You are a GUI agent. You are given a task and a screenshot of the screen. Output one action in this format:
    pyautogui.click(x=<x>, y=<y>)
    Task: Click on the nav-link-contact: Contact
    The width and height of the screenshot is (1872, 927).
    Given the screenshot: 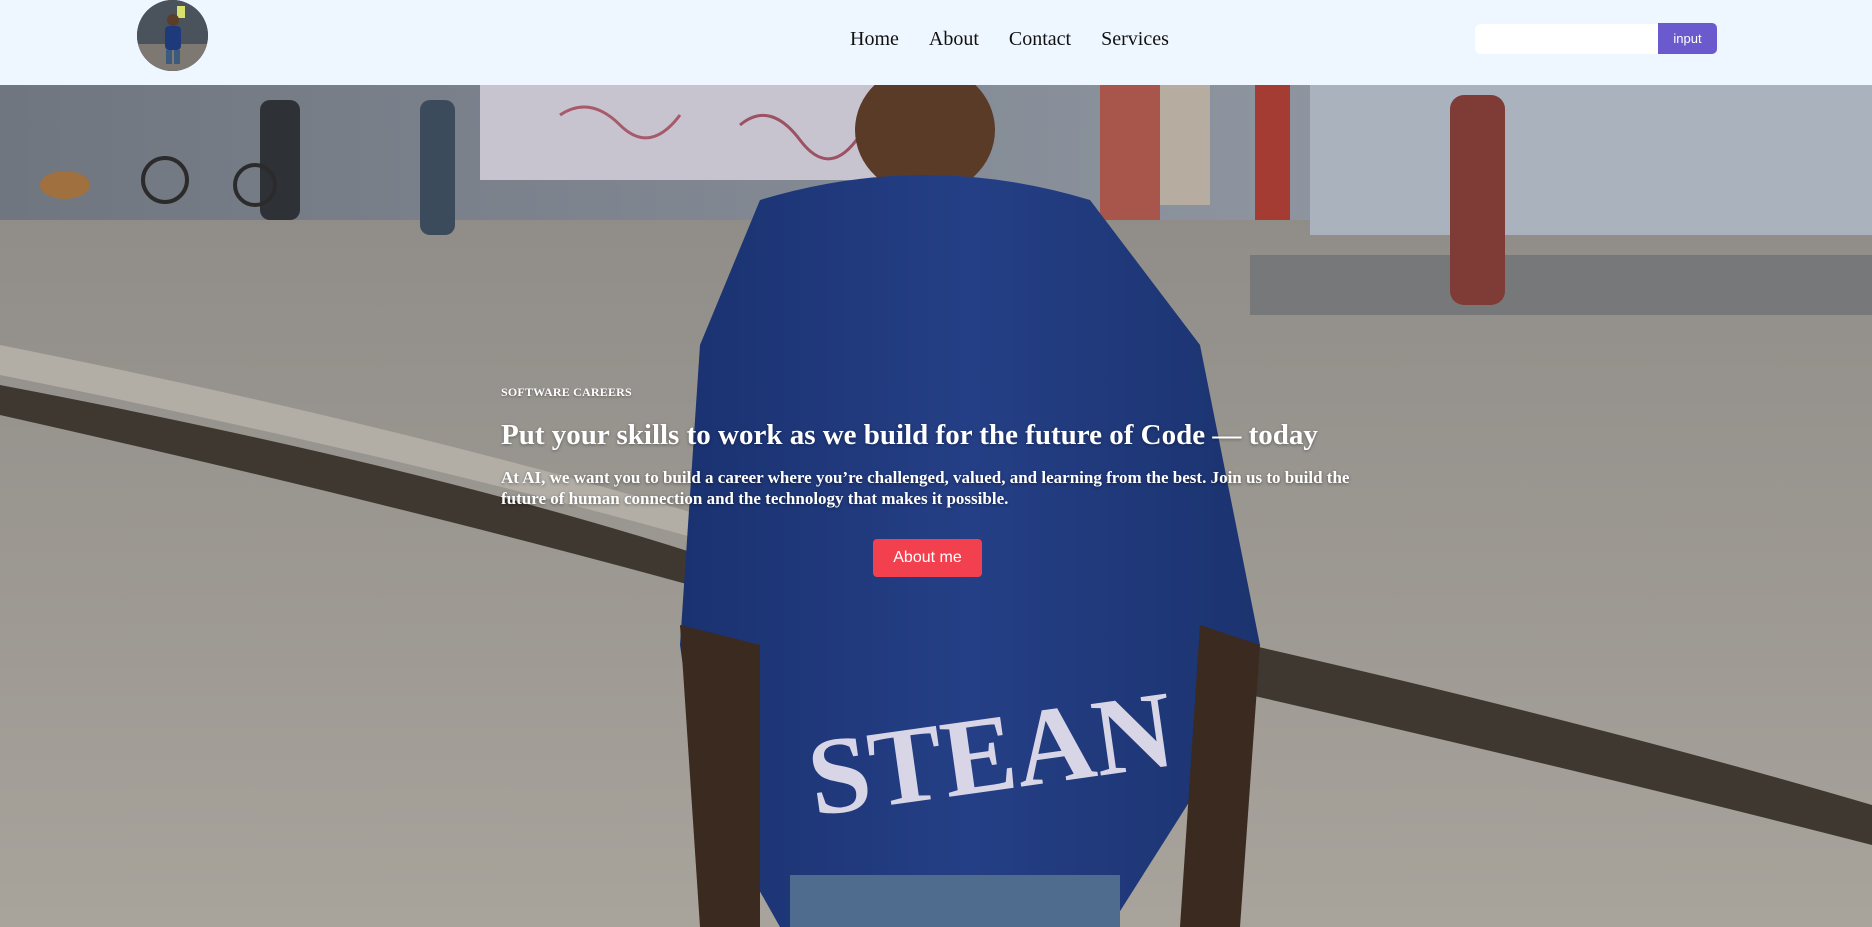 What is the action you would take?
    pyautogui.click(x=1040, y=39)
    